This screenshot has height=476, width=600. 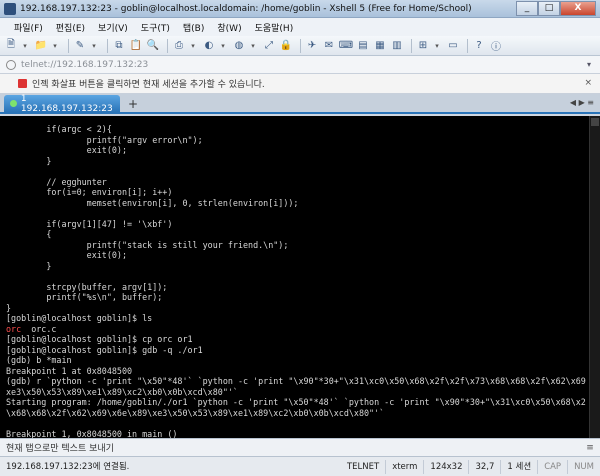 I want to click on window-controls: _ □ X, so click(x=556, y=8).